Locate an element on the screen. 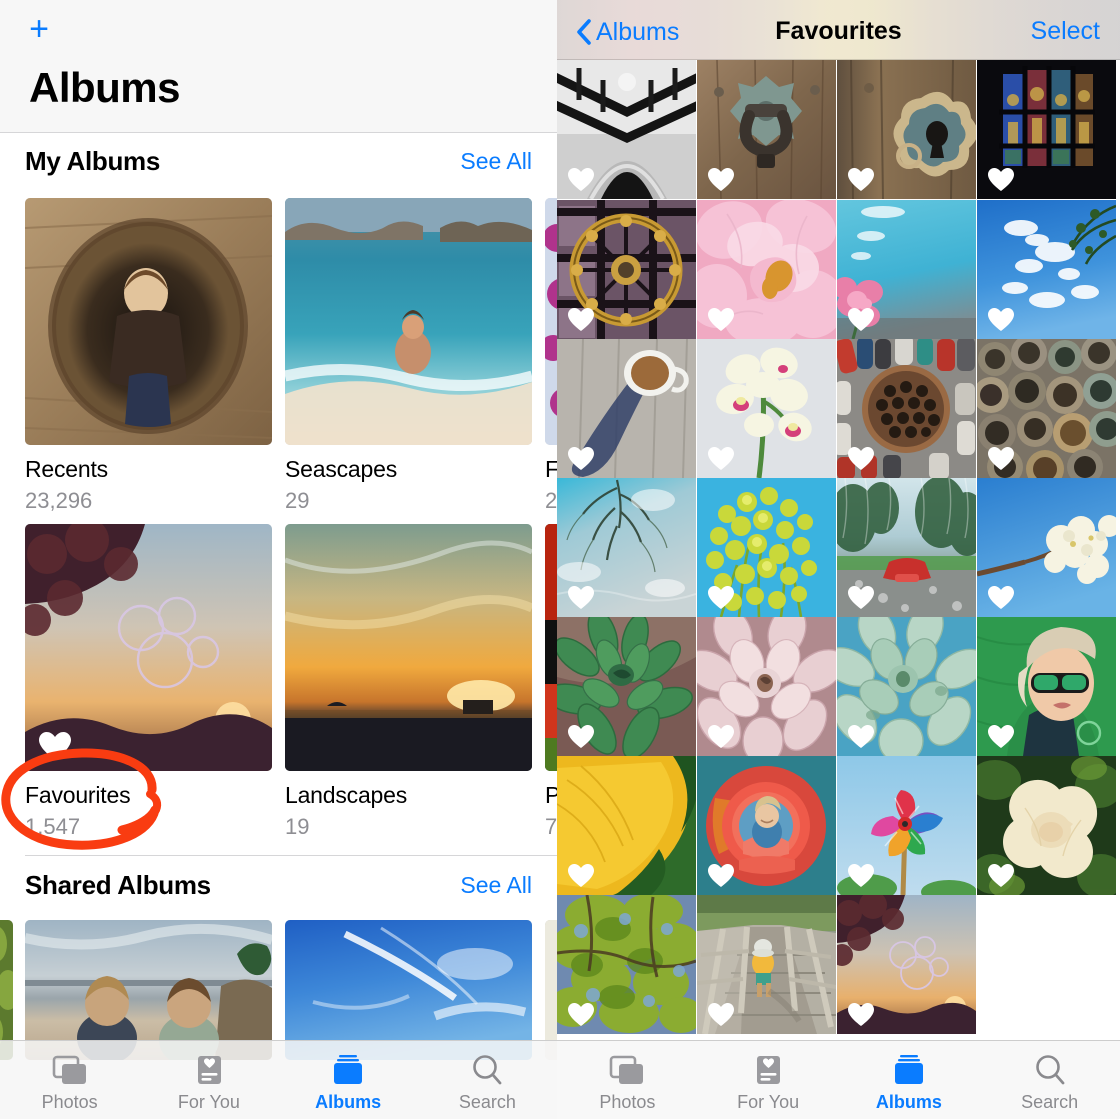 The height and width of the screenshot is (1119, 1120). shared-album-thumbnail-pale is located at coordinates (551, 990).